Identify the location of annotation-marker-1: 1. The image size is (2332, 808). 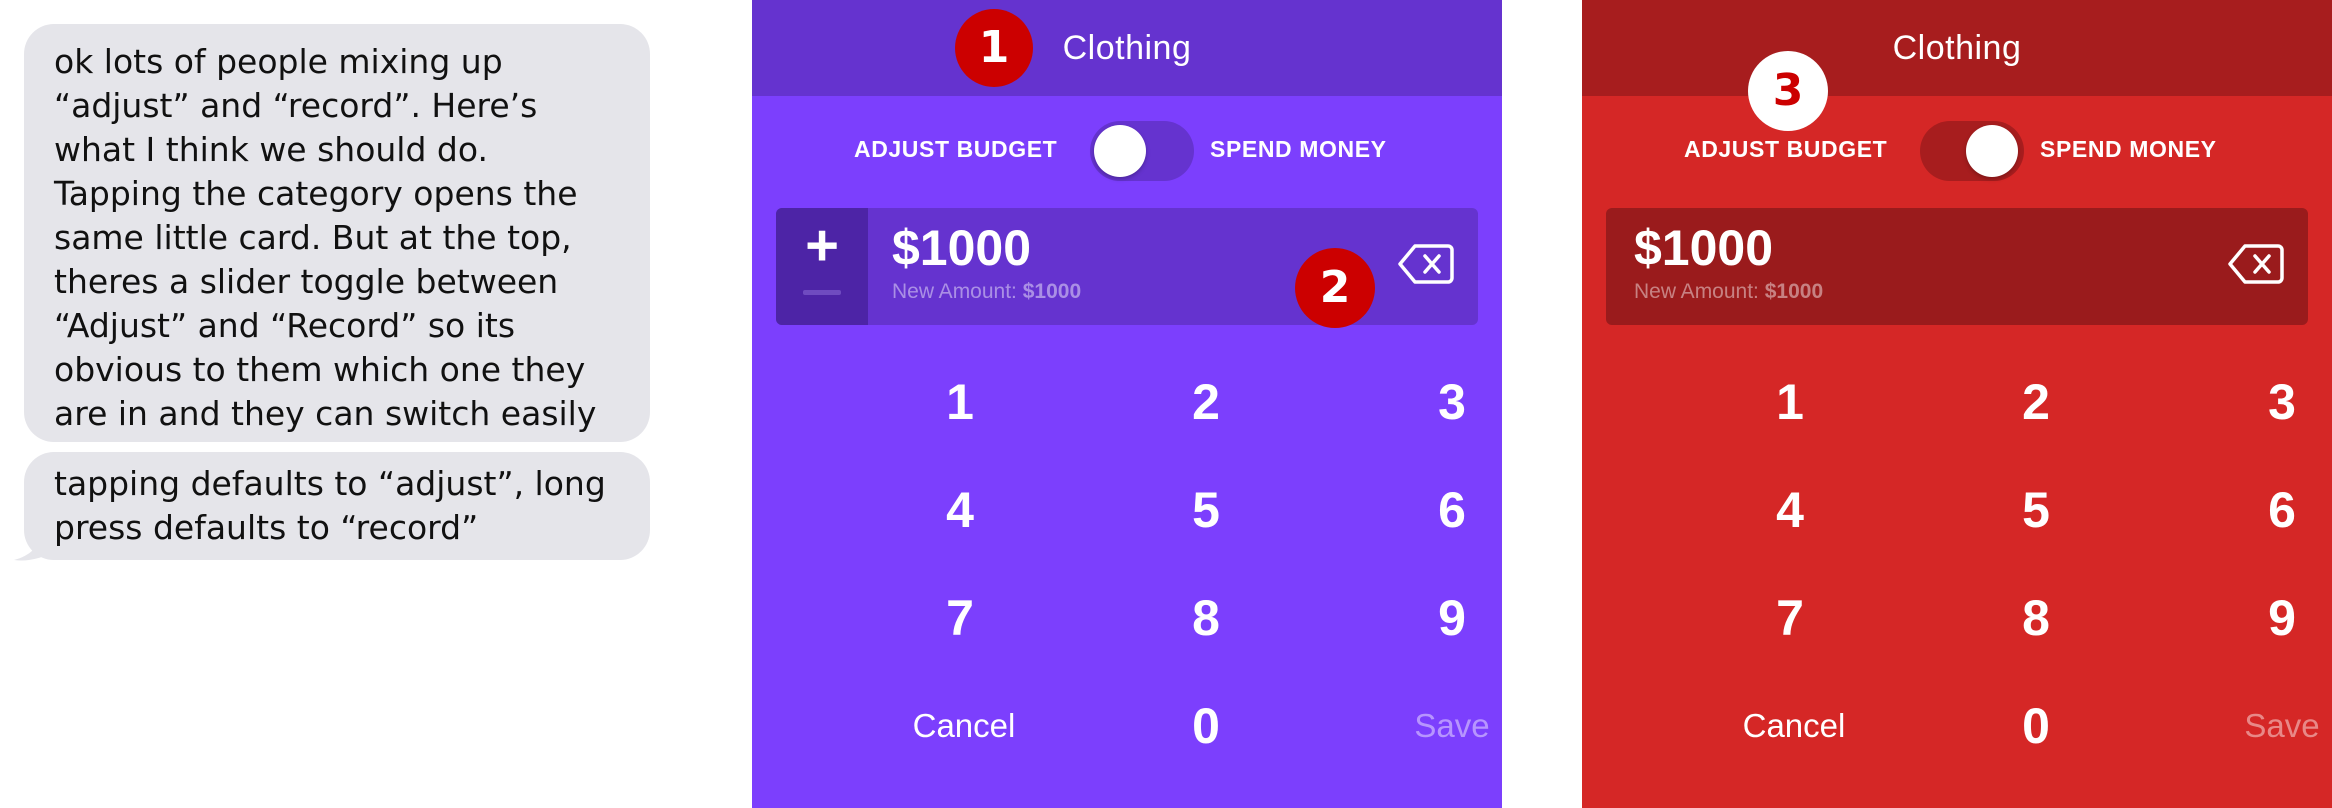
(994, 48).